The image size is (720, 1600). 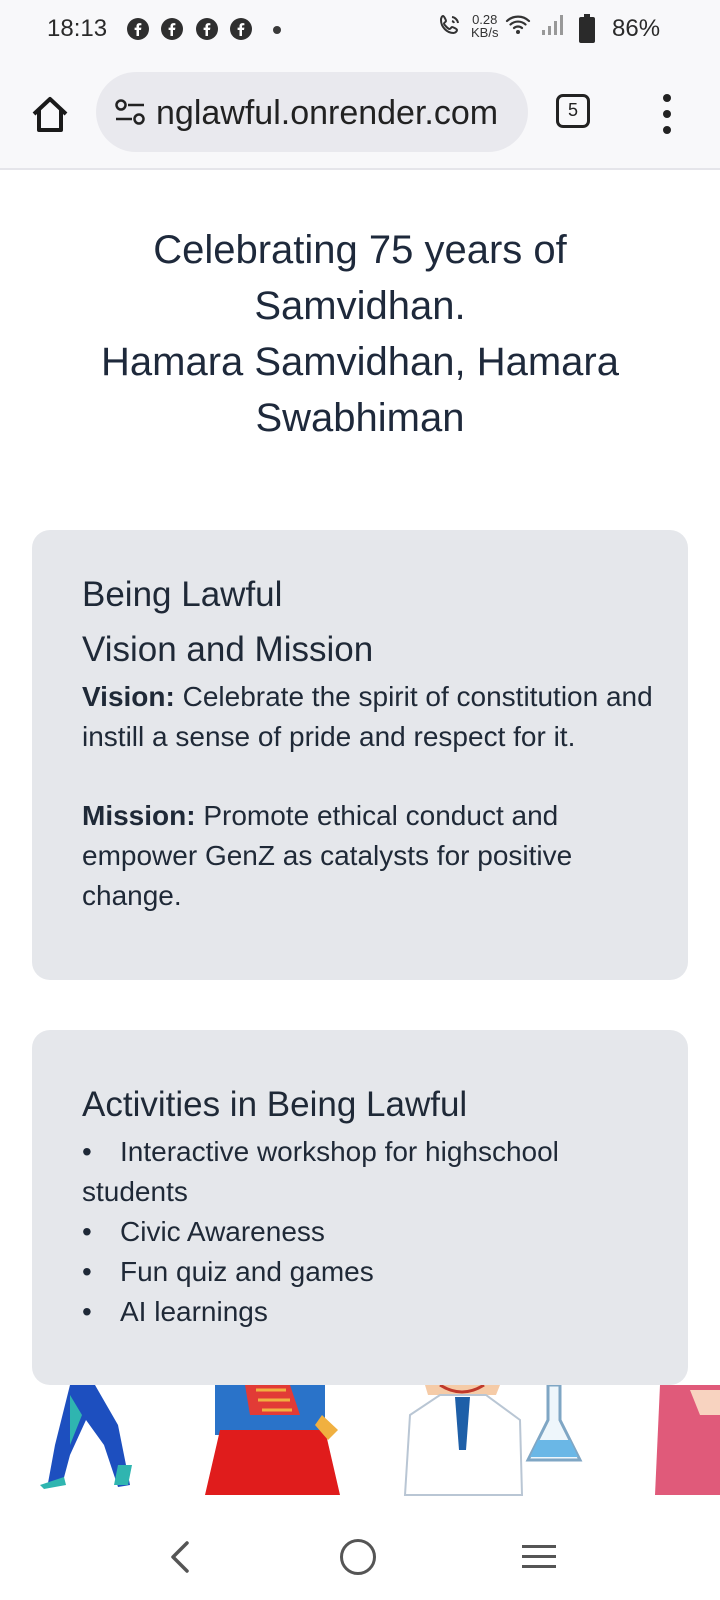 What do you see at coordinates (128, 696) in the screenshot?
I see `vision-label: Vision:` at bounding box center [128, 696].